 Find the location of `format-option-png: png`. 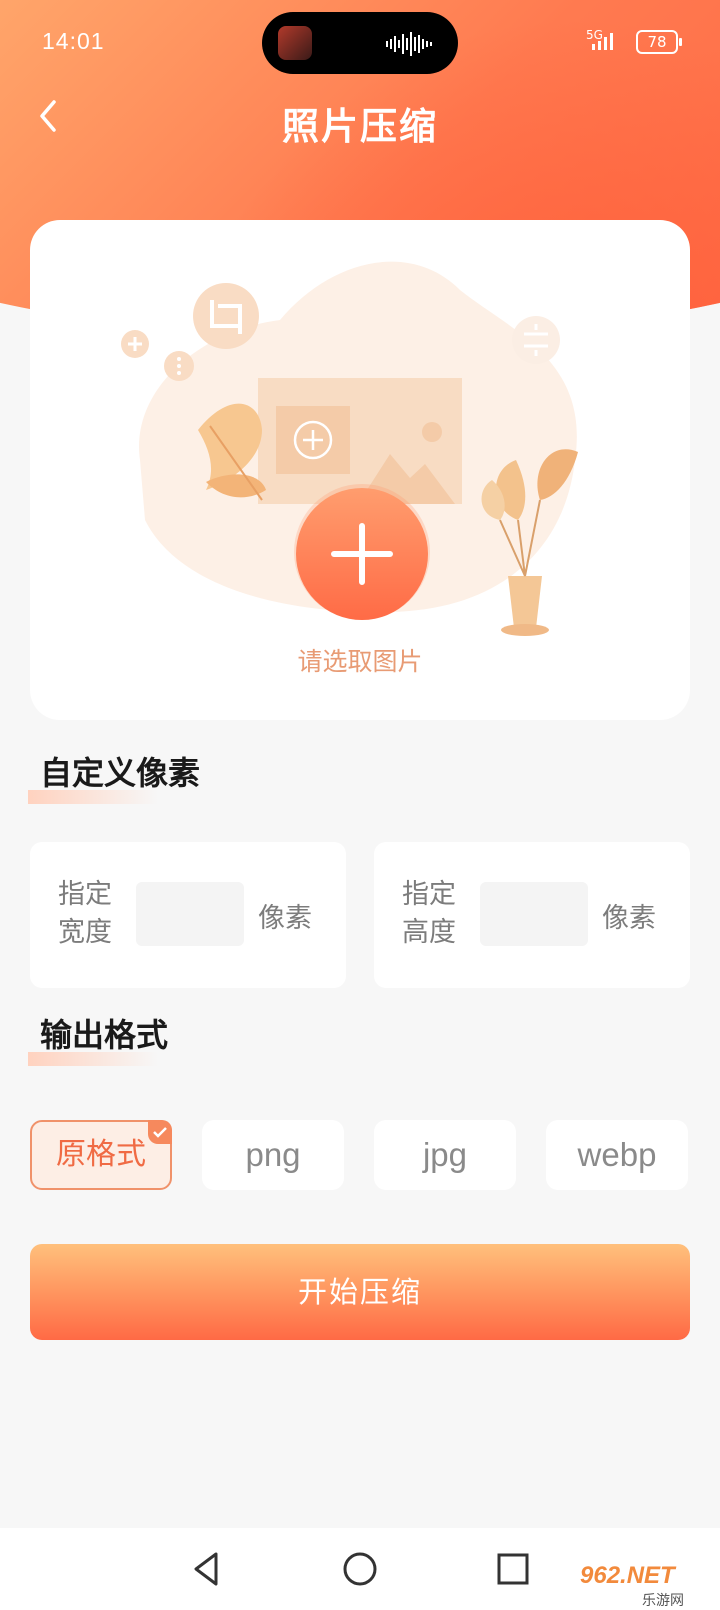

format-option-png: png is located at coordinates (273, 1155).